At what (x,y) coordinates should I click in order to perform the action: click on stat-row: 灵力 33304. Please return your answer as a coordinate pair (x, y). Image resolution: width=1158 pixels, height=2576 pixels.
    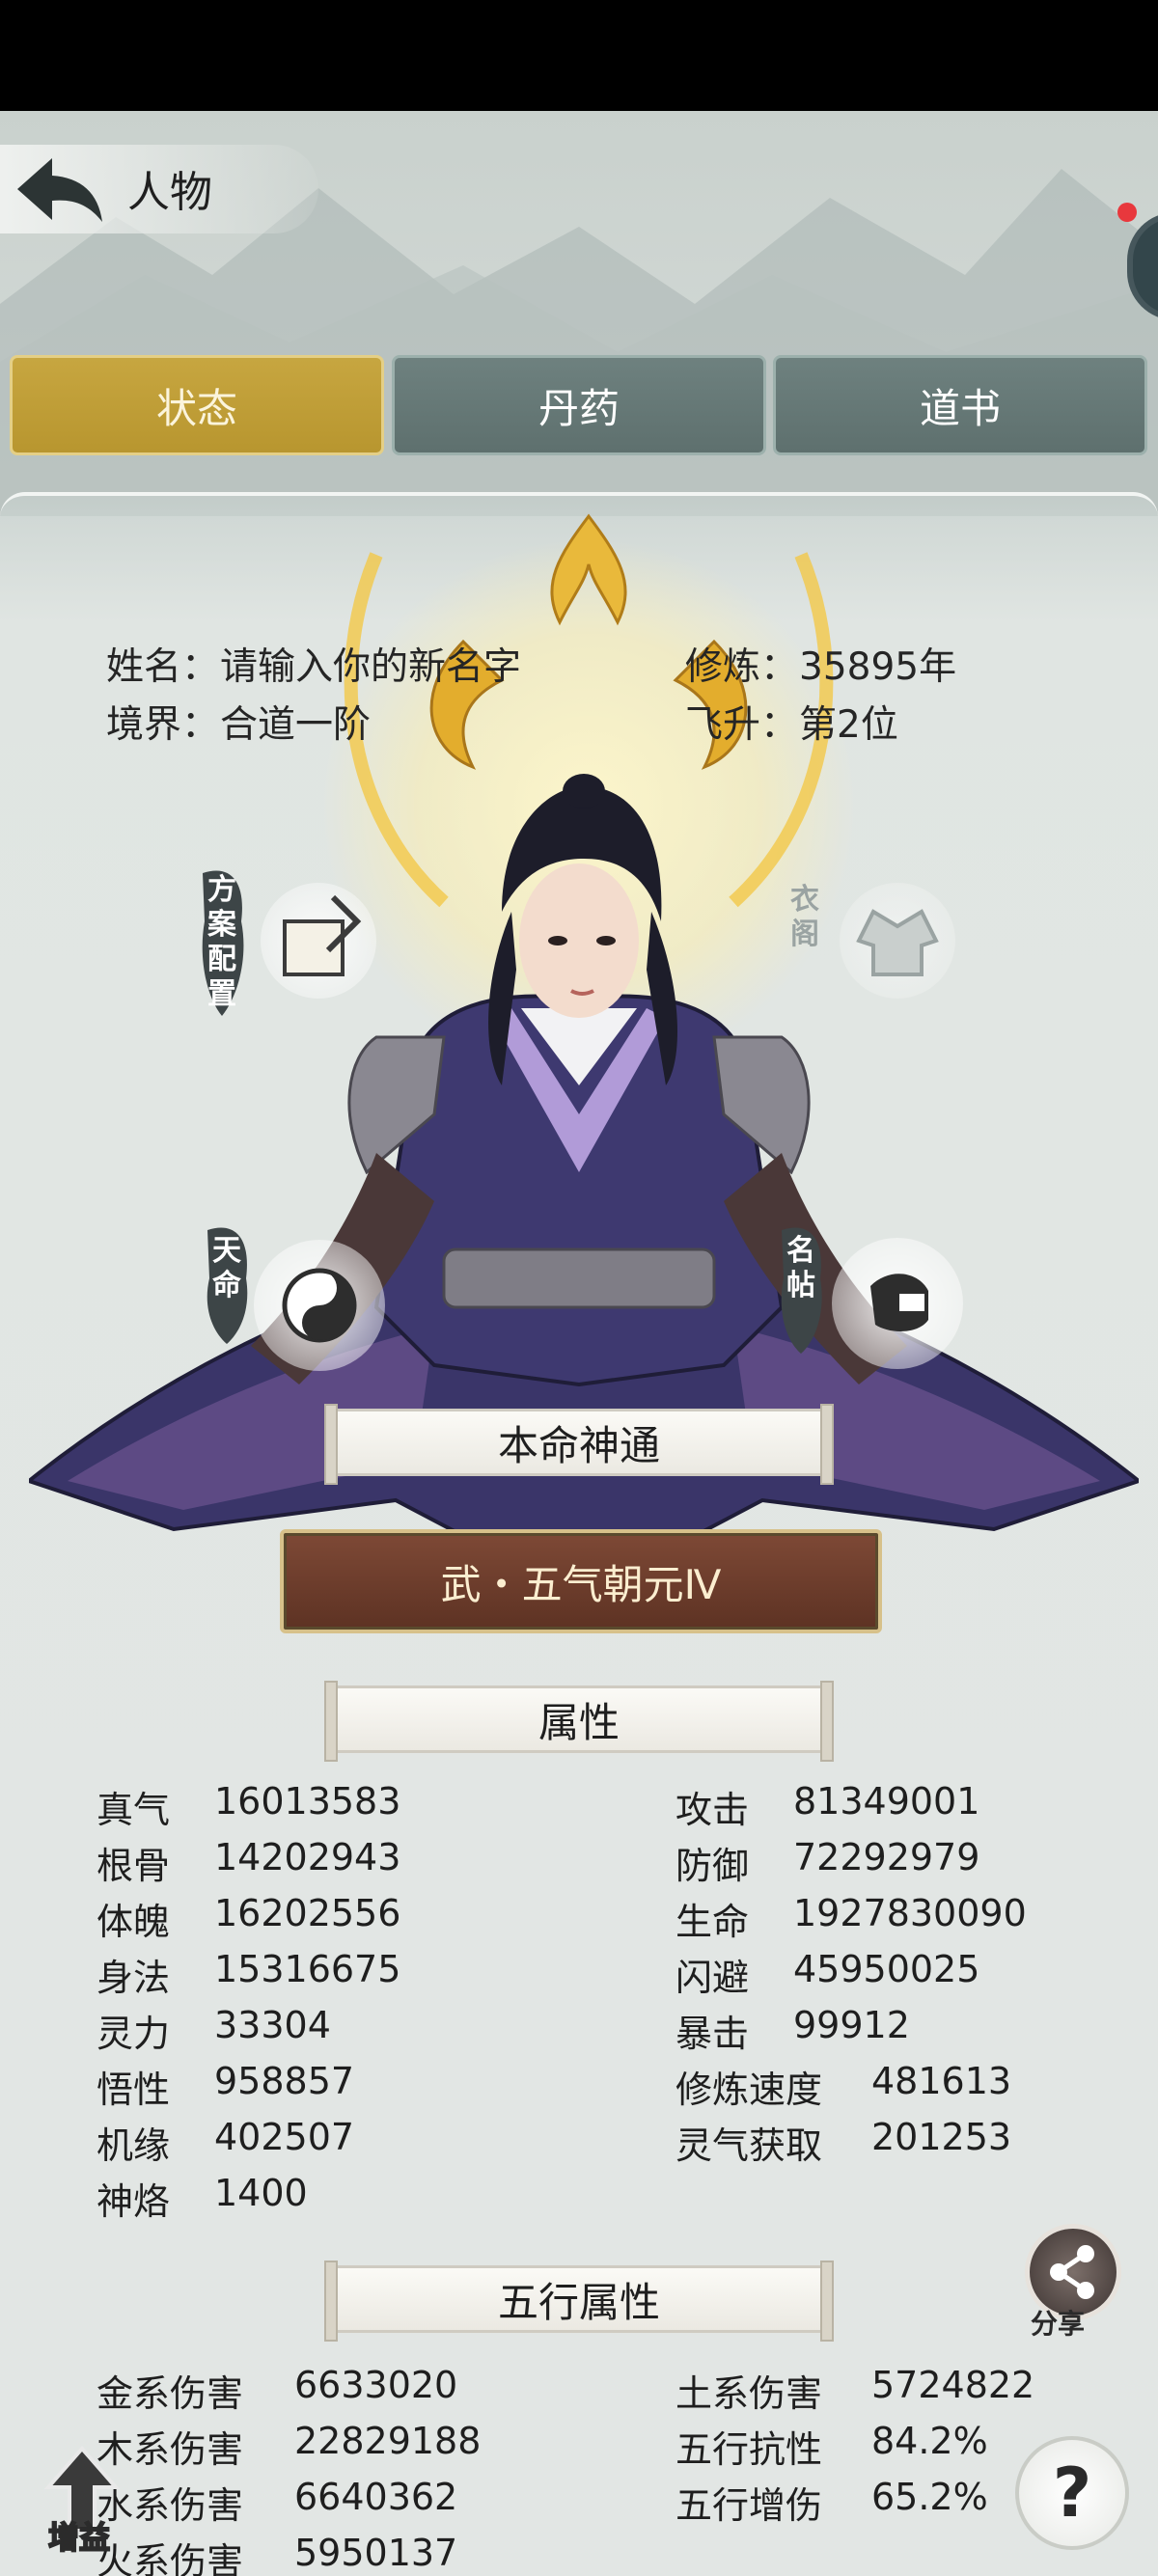
    Looking at the image, I should click on (213, 2031).